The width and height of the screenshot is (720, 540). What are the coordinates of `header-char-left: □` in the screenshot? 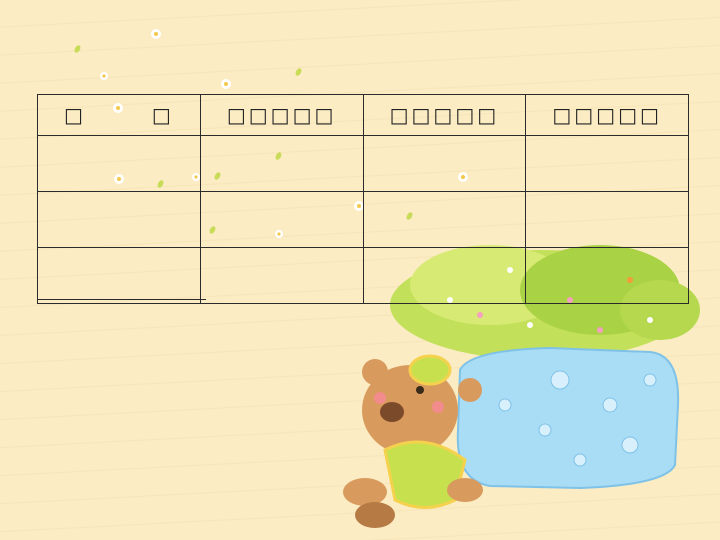 It's located at (75, 115).